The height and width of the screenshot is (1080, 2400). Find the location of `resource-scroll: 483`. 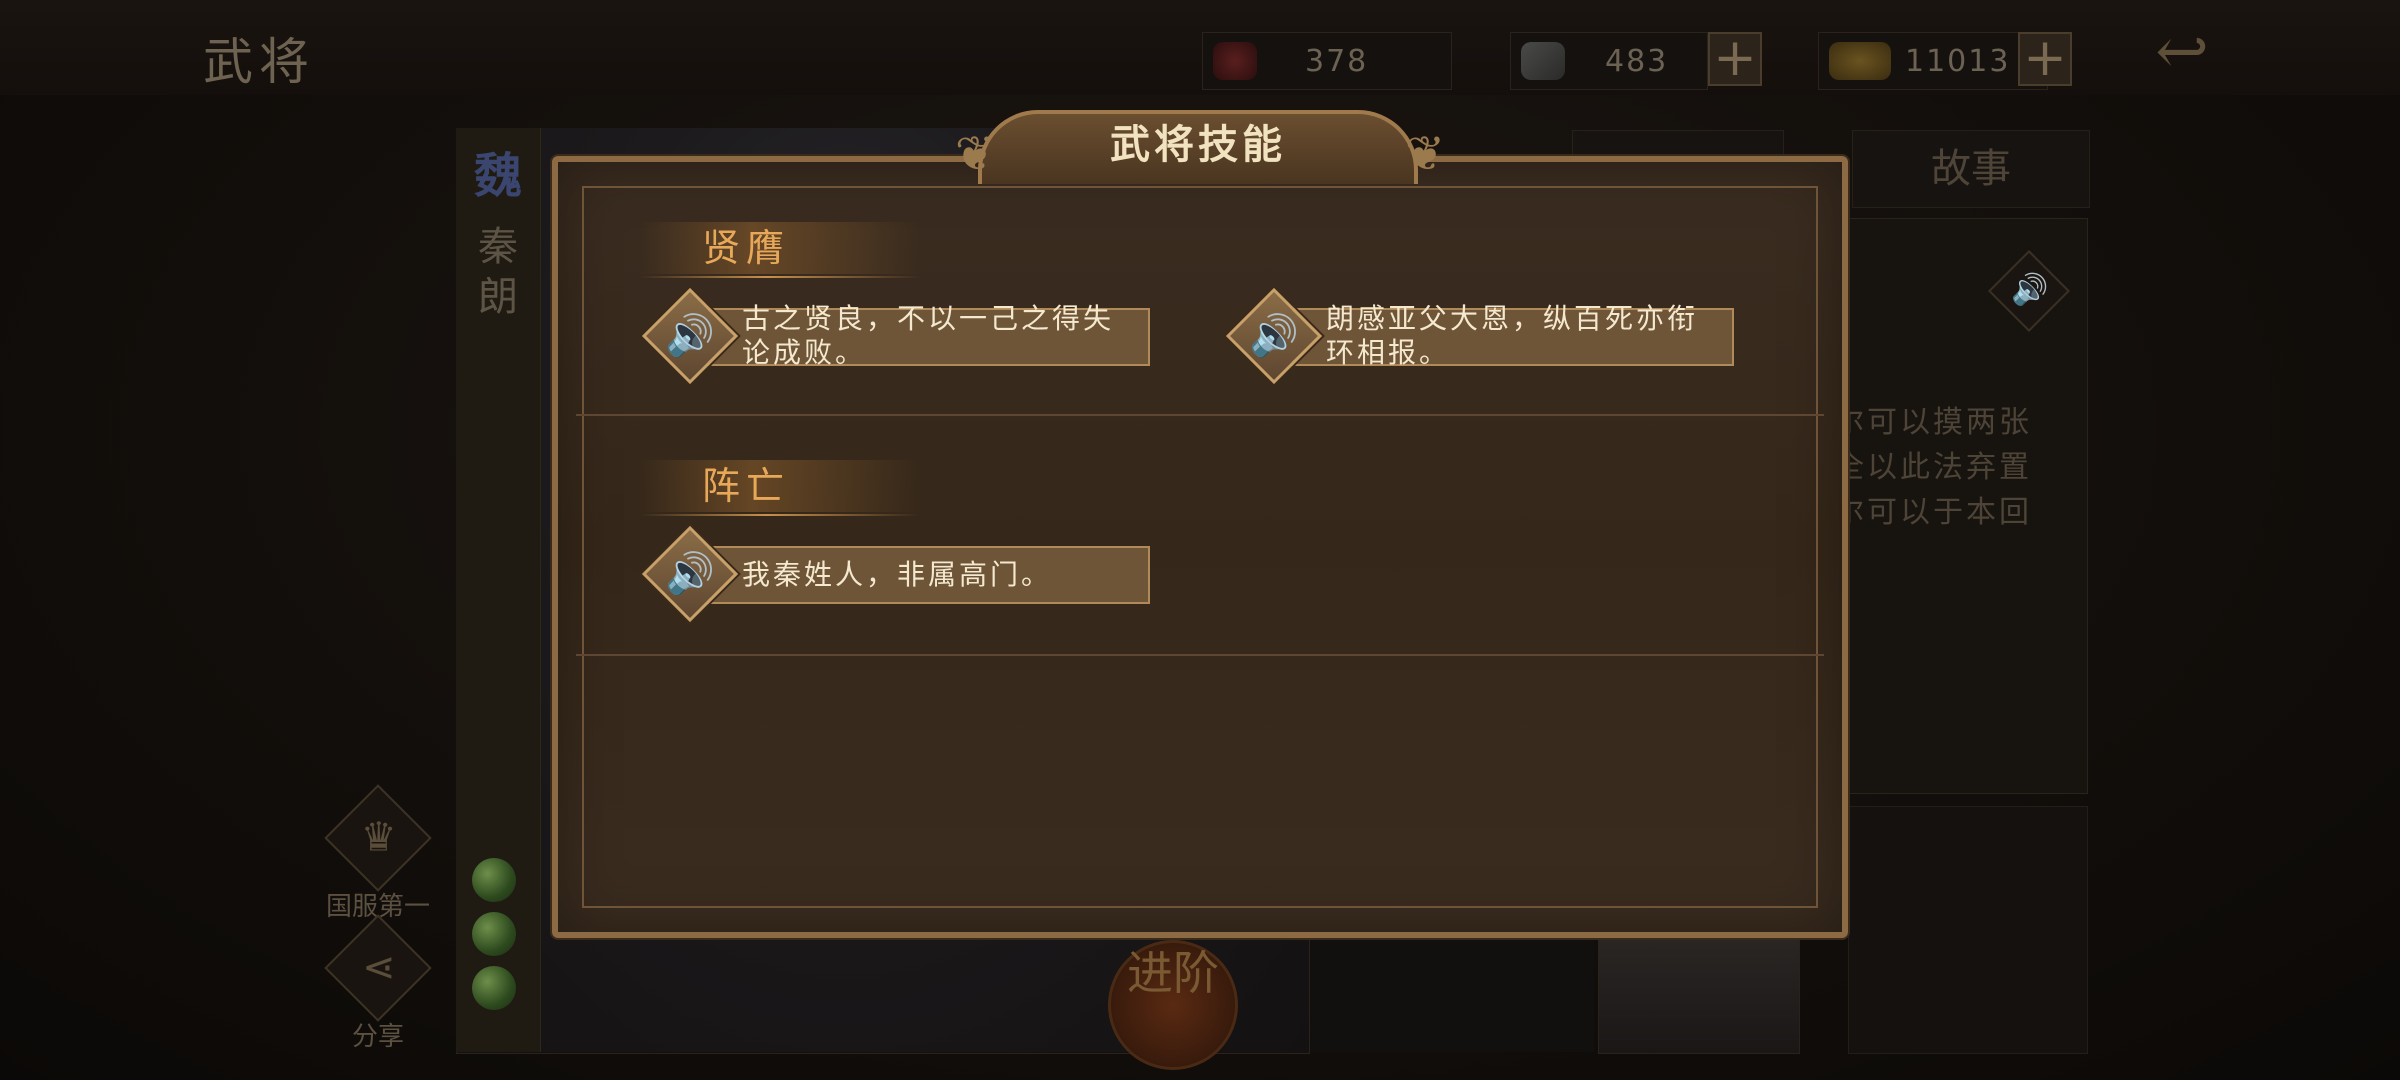

resource-scroll: 483 is located at coordinates (1609, 61).